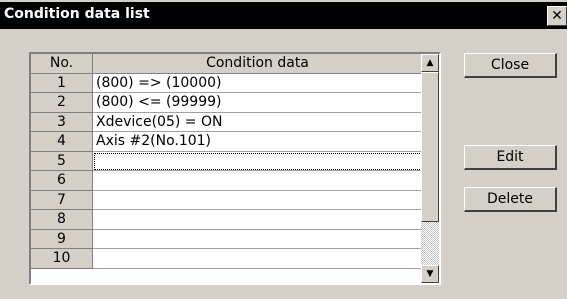  Describe the element at coordinates (258, 83) in the screenshot. I see `condition-cell: (800) => (10000)` at that location.